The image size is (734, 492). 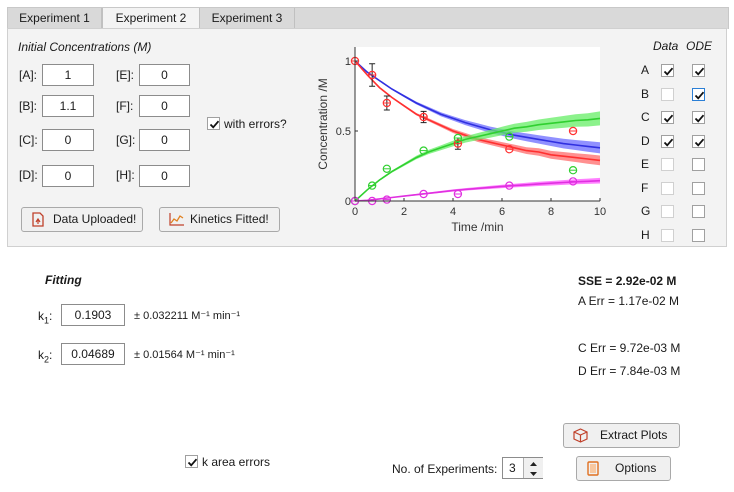 I want to click on data-checkbox-a, so click(x=667, y=70).